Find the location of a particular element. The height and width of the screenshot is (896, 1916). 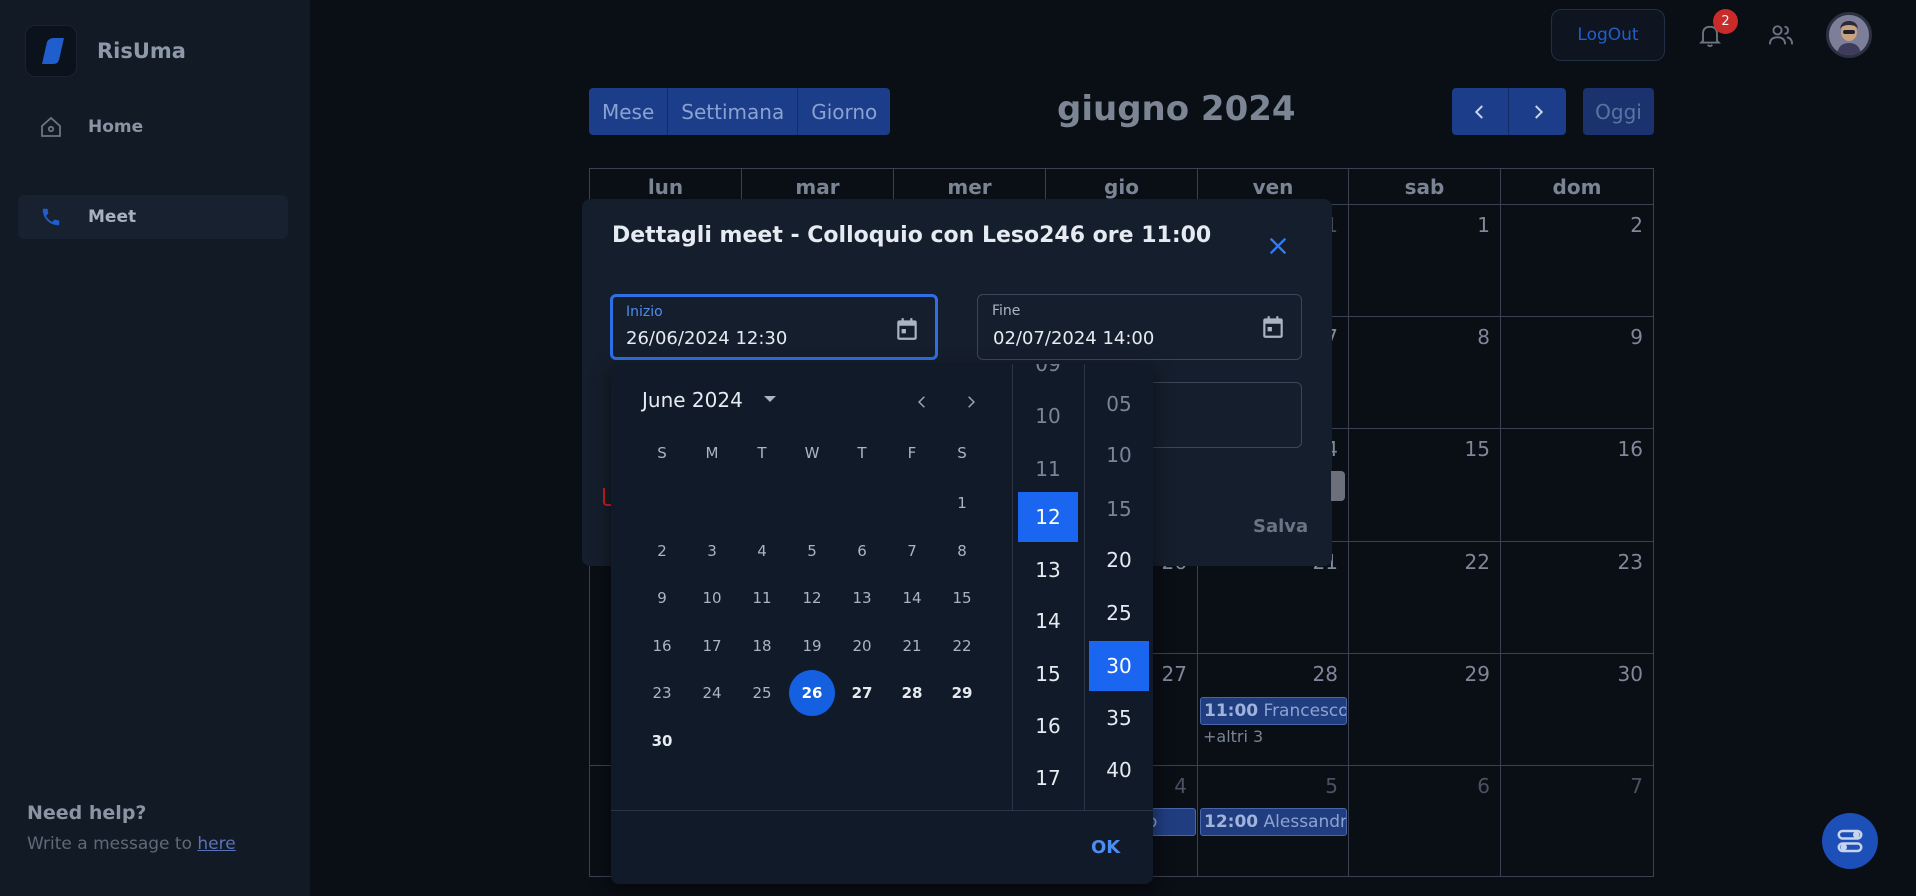

picker-day: 20 is located at coordinates (862, 646).